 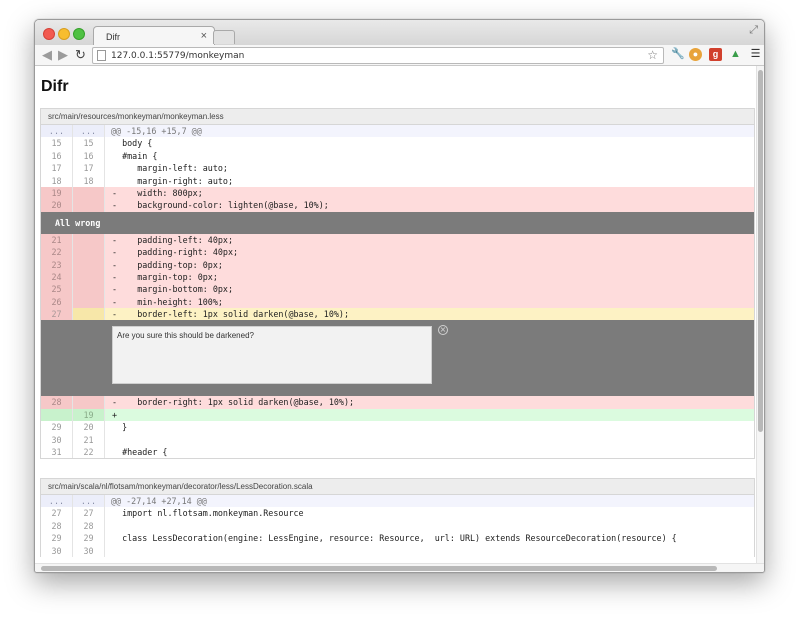 I want to click on zoom-window-button, so click(x=79, y=34).